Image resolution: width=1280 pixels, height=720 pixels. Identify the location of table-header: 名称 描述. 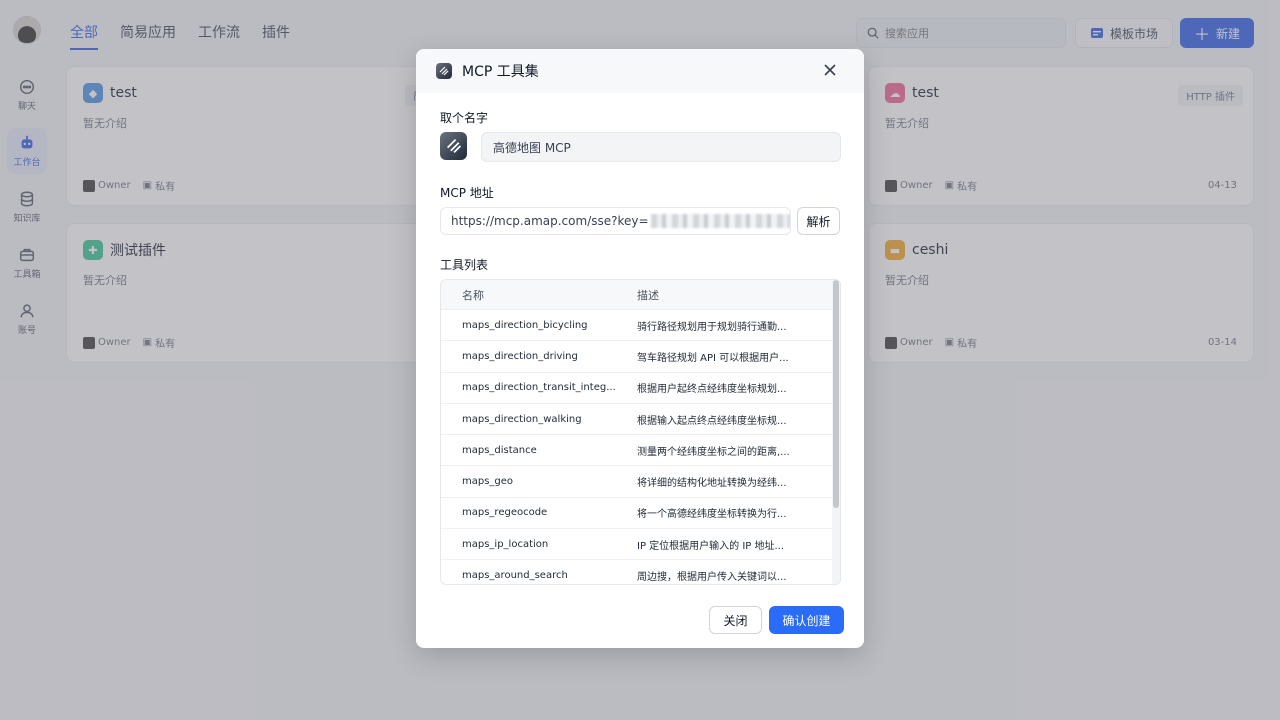
(640, 295).